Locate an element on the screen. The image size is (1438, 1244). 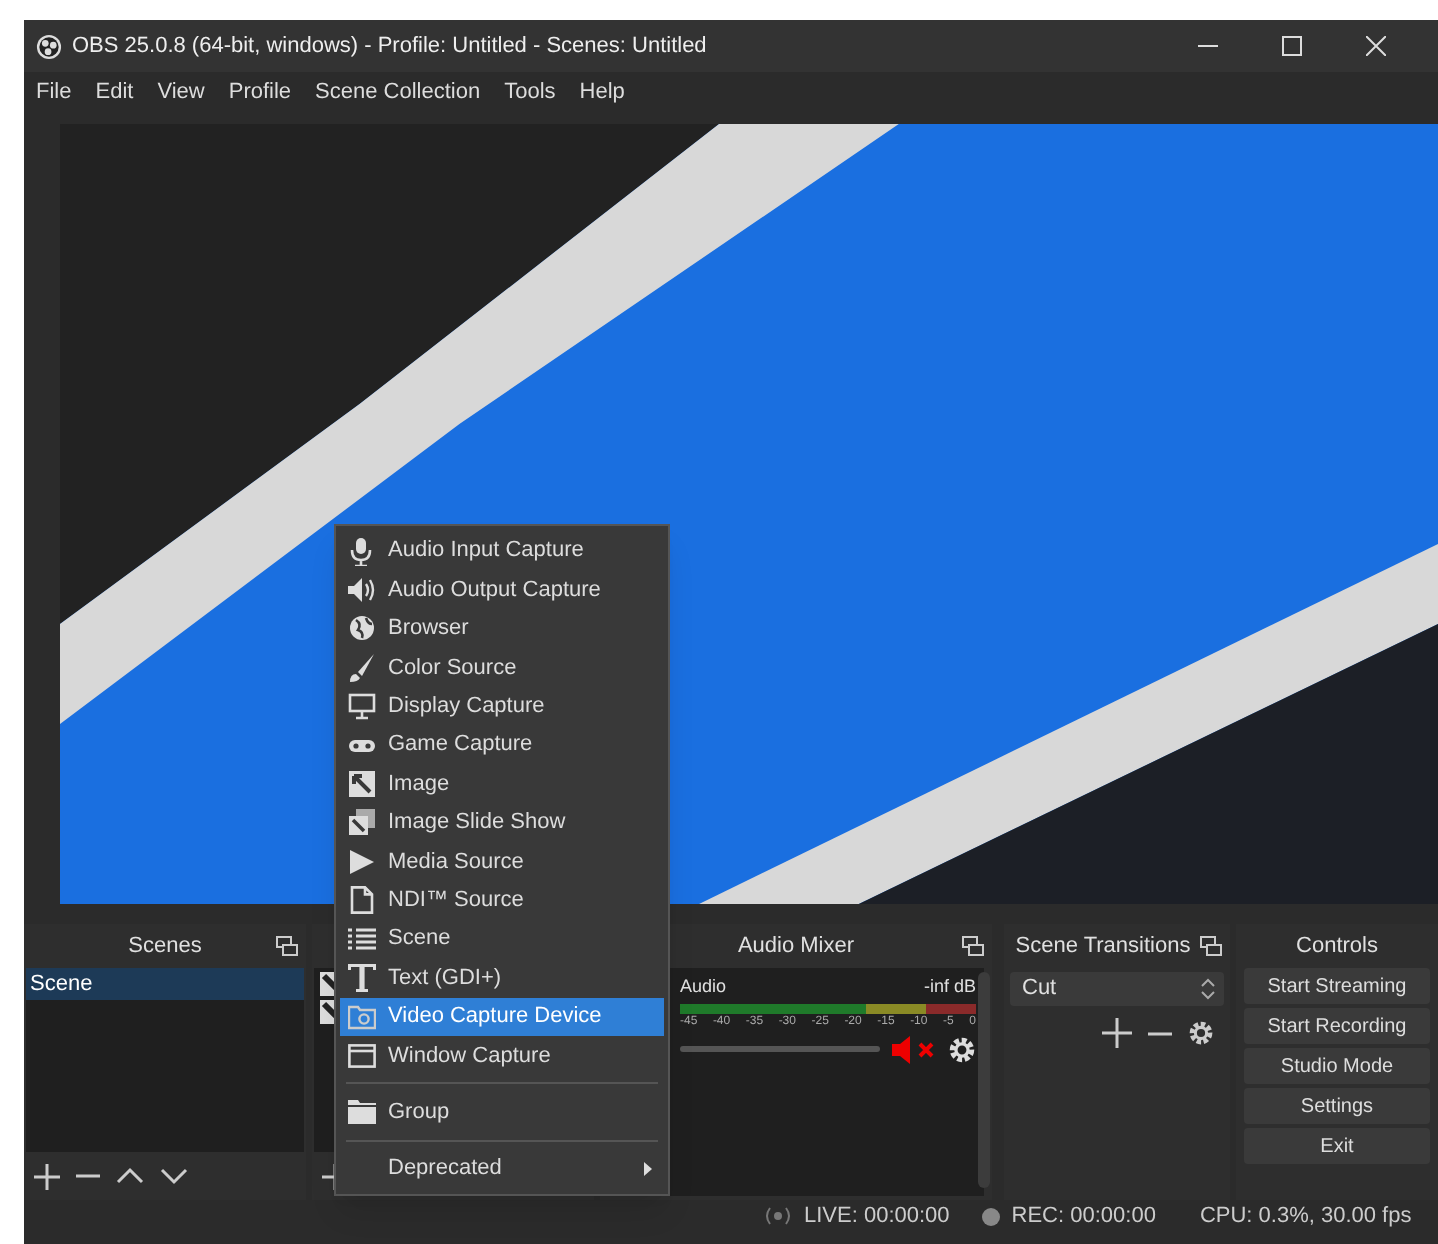
cpu-status: CPU: 0.3%, 30.00 fps is located at coordinates (1305, 1216).